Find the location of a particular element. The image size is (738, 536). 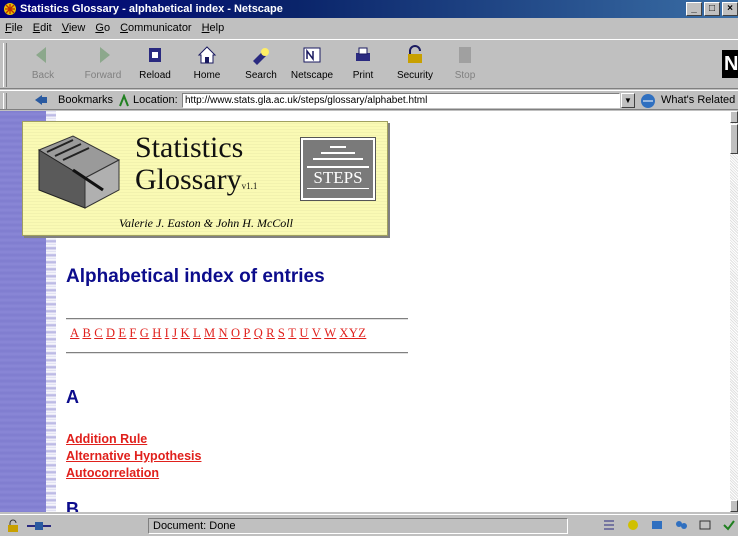

location-grip is located at coordinates (5, 101).